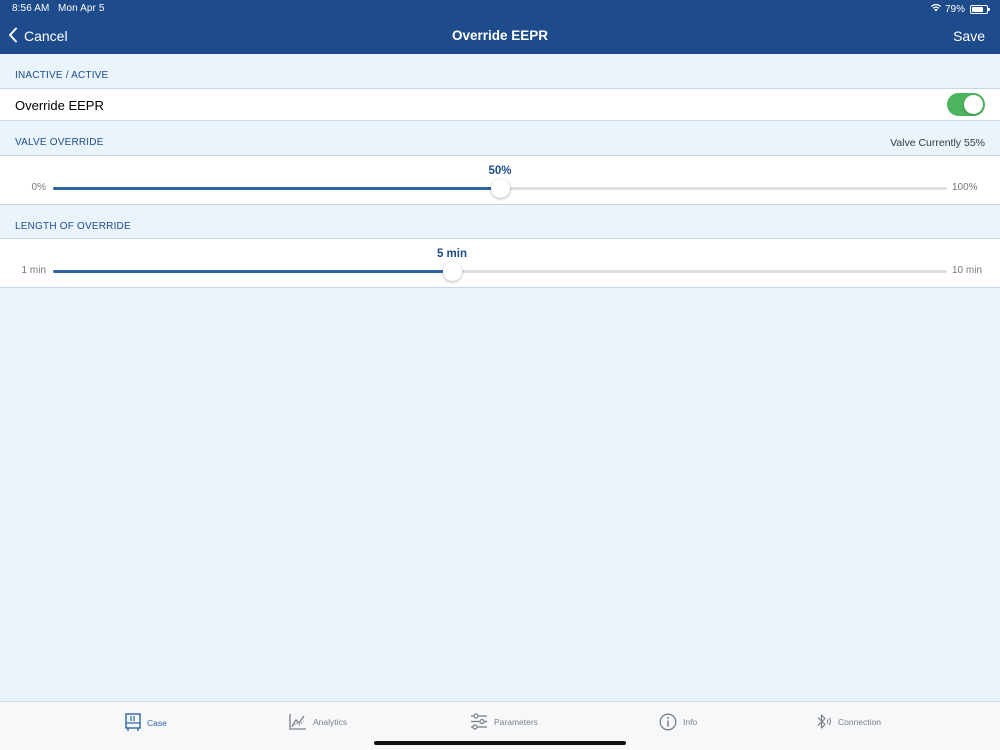 This screenshot has width=1000, height=750. I want to click on tab-case-label: Case, so click(157, 722).